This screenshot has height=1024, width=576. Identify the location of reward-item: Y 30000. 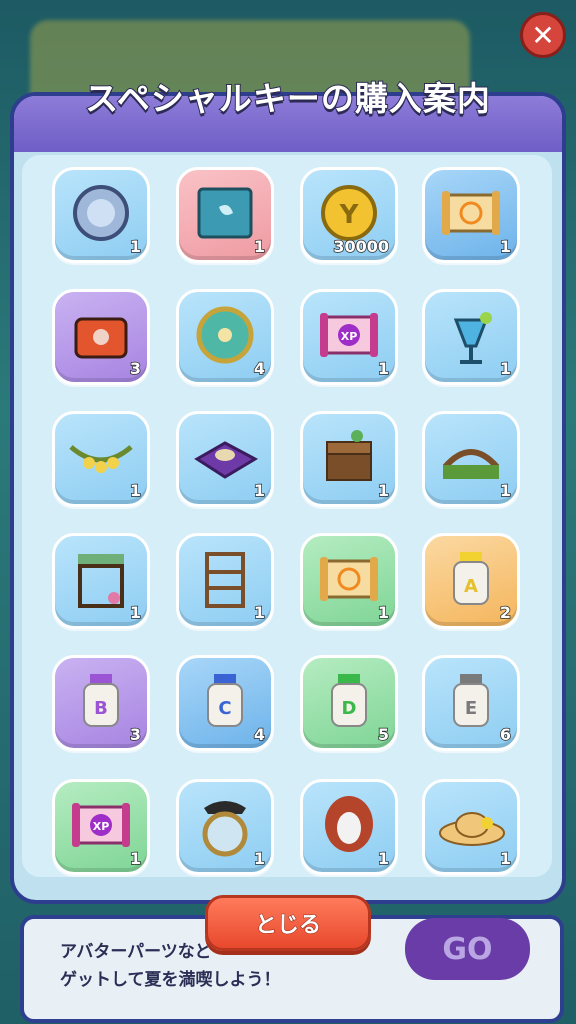
(349, 215).